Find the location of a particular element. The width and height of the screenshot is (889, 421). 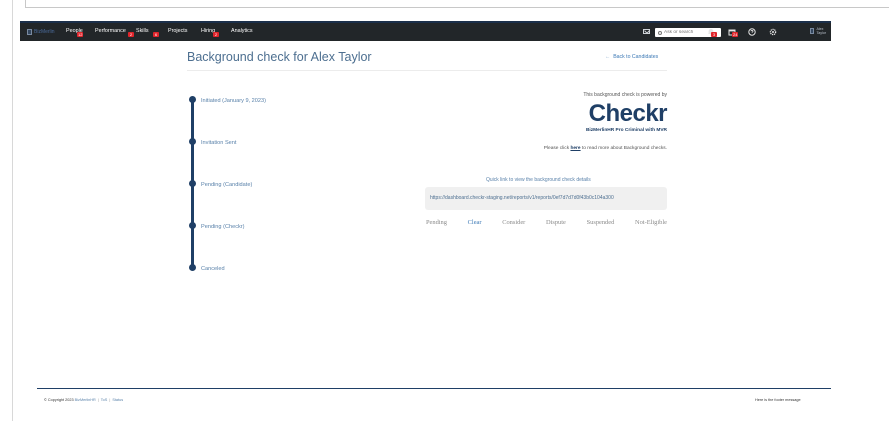

tos-link: ToS is located at coordinates (104, 400).